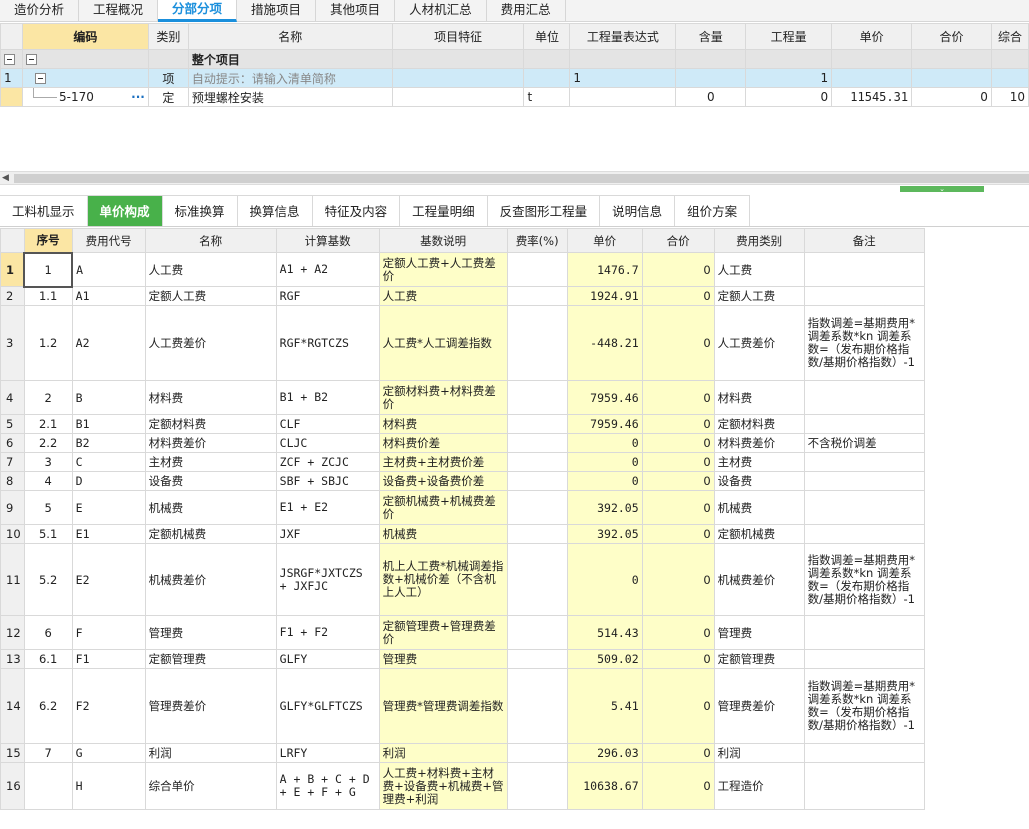 The height and width of the screenshot is (829, 1029). What do you see at coordinates (85, 78) in the screenshot?
I see `code-cell` at bounding box center [85, 78].